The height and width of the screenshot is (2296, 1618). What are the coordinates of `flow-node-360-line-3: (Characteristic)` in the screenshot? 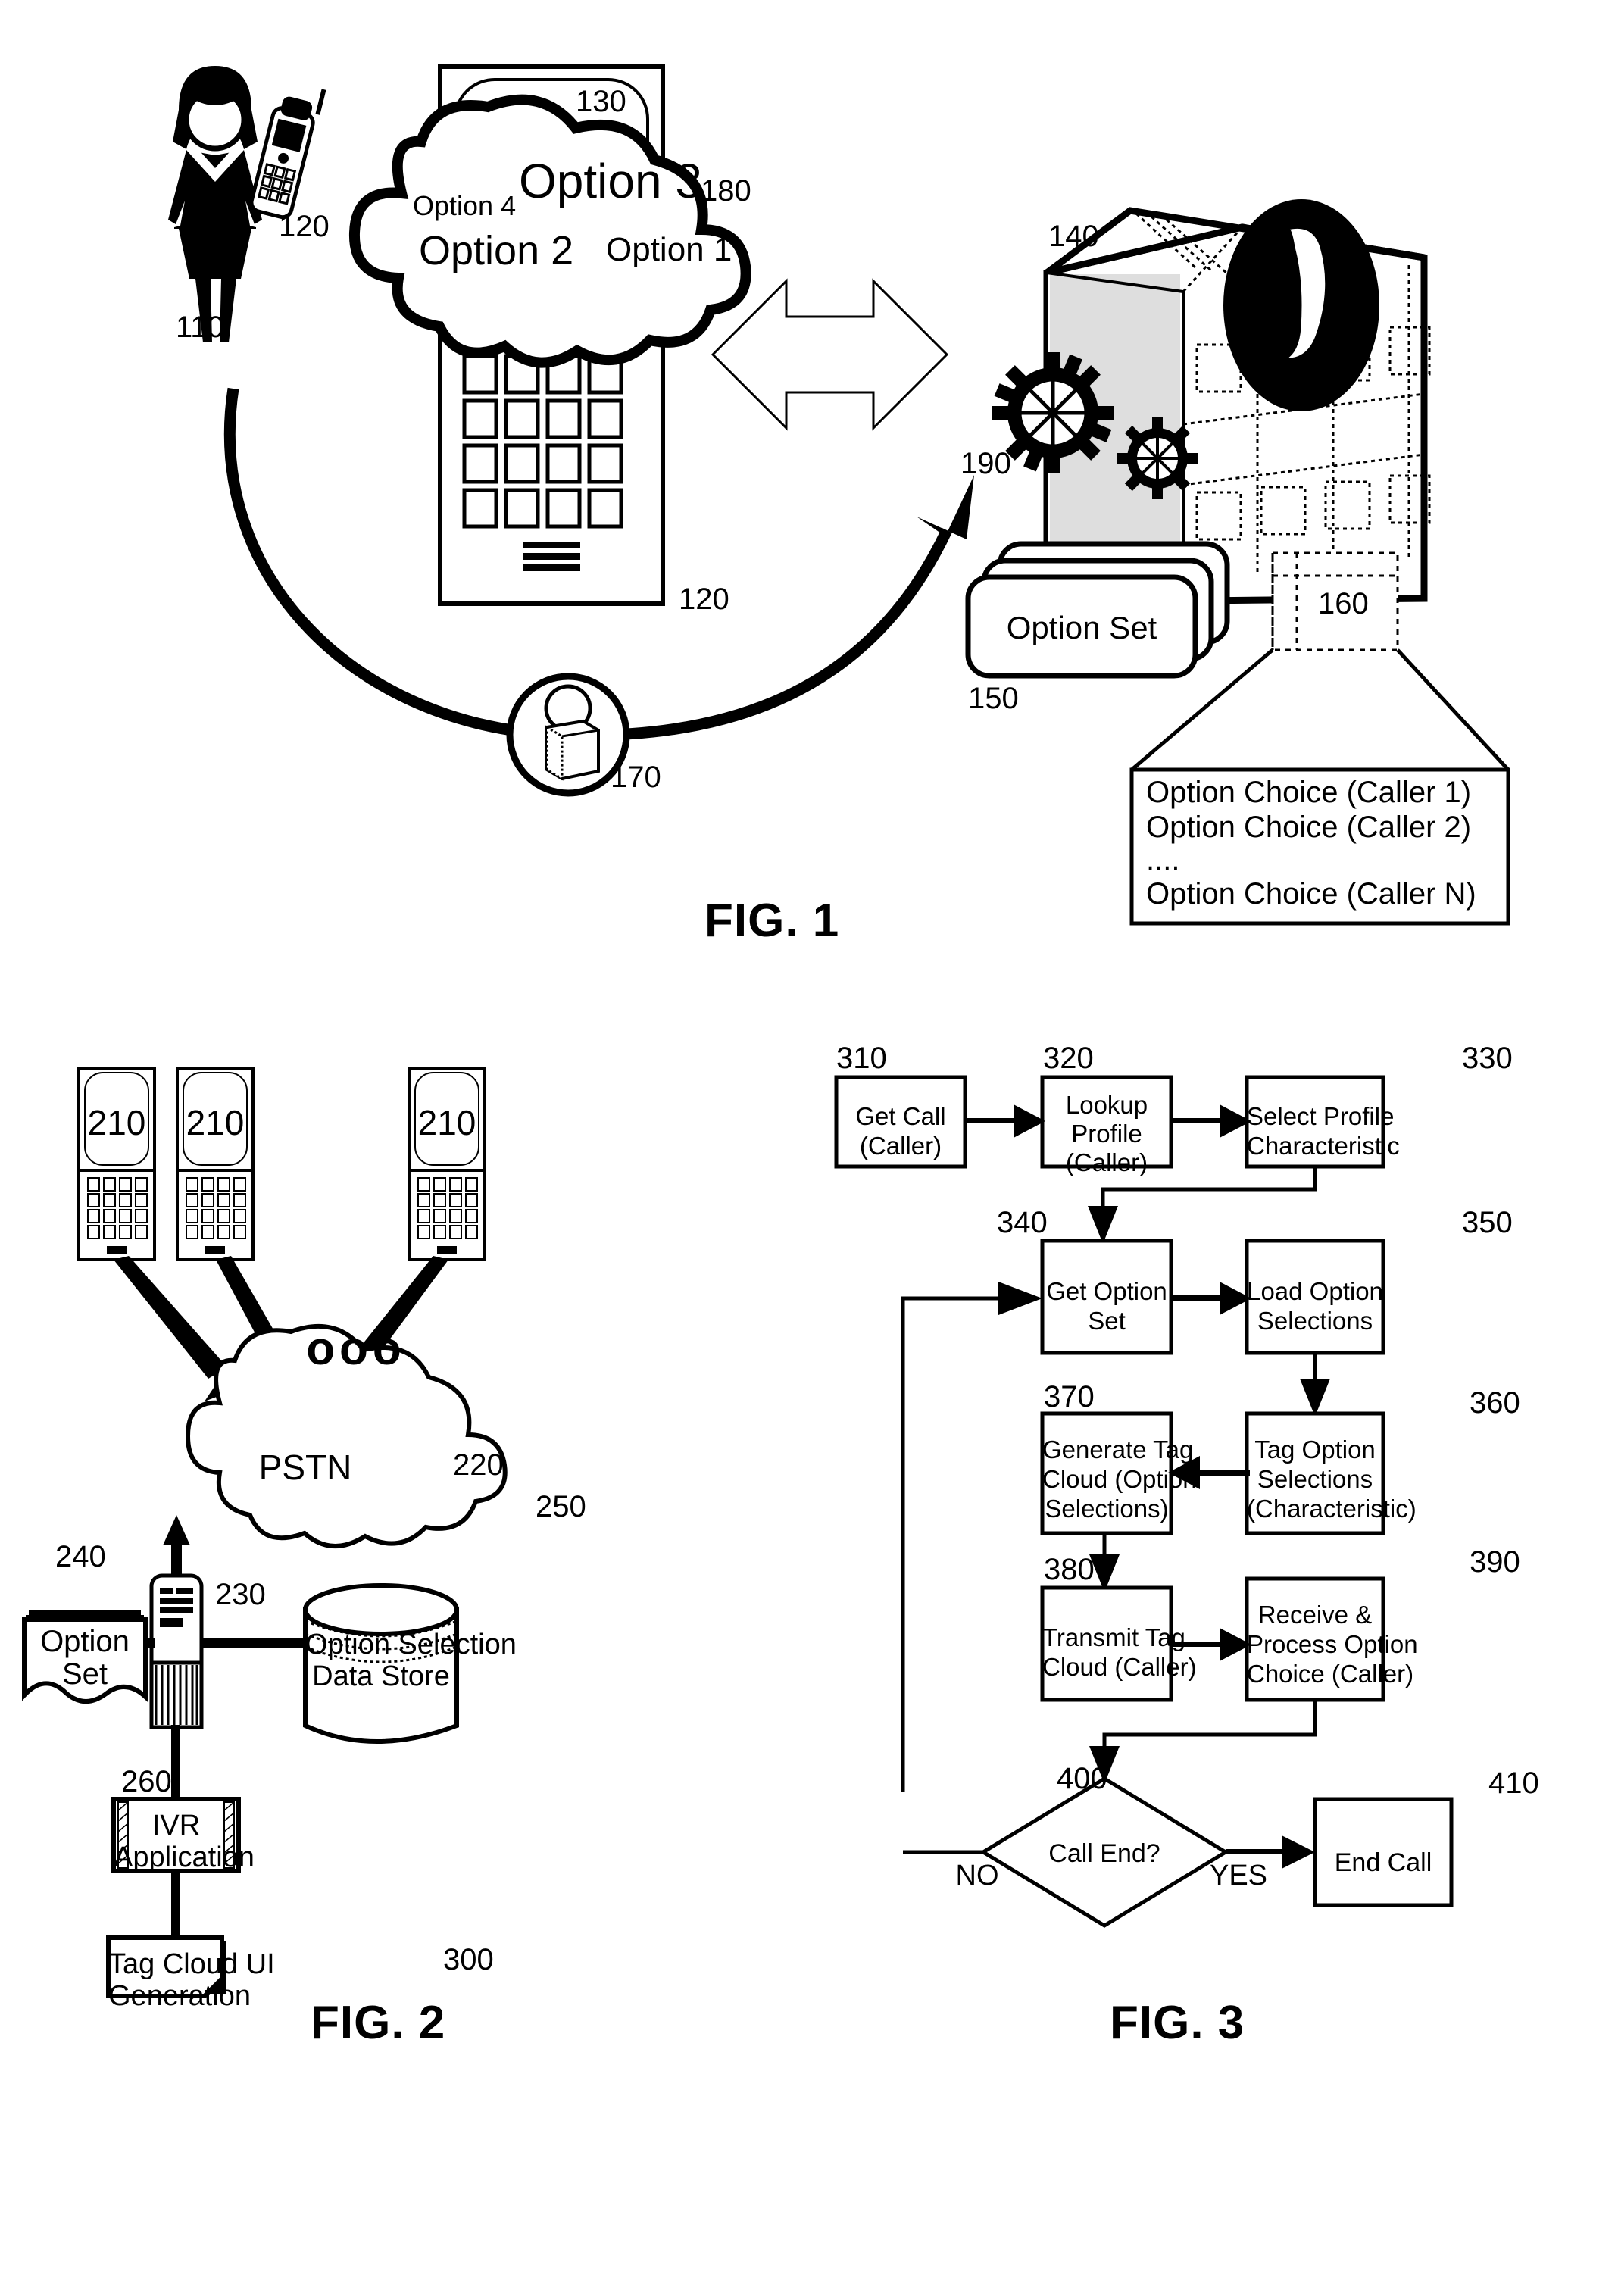 It's located at (1332, 1509).